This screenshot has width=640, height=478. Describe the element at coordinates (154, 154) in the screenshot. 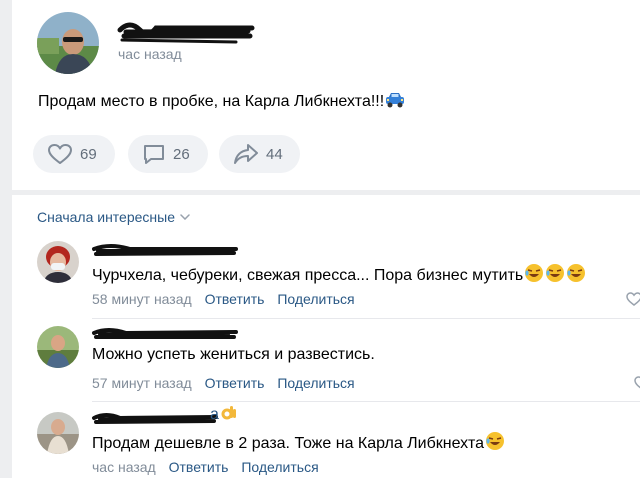

I see `comment-icon` at that location.